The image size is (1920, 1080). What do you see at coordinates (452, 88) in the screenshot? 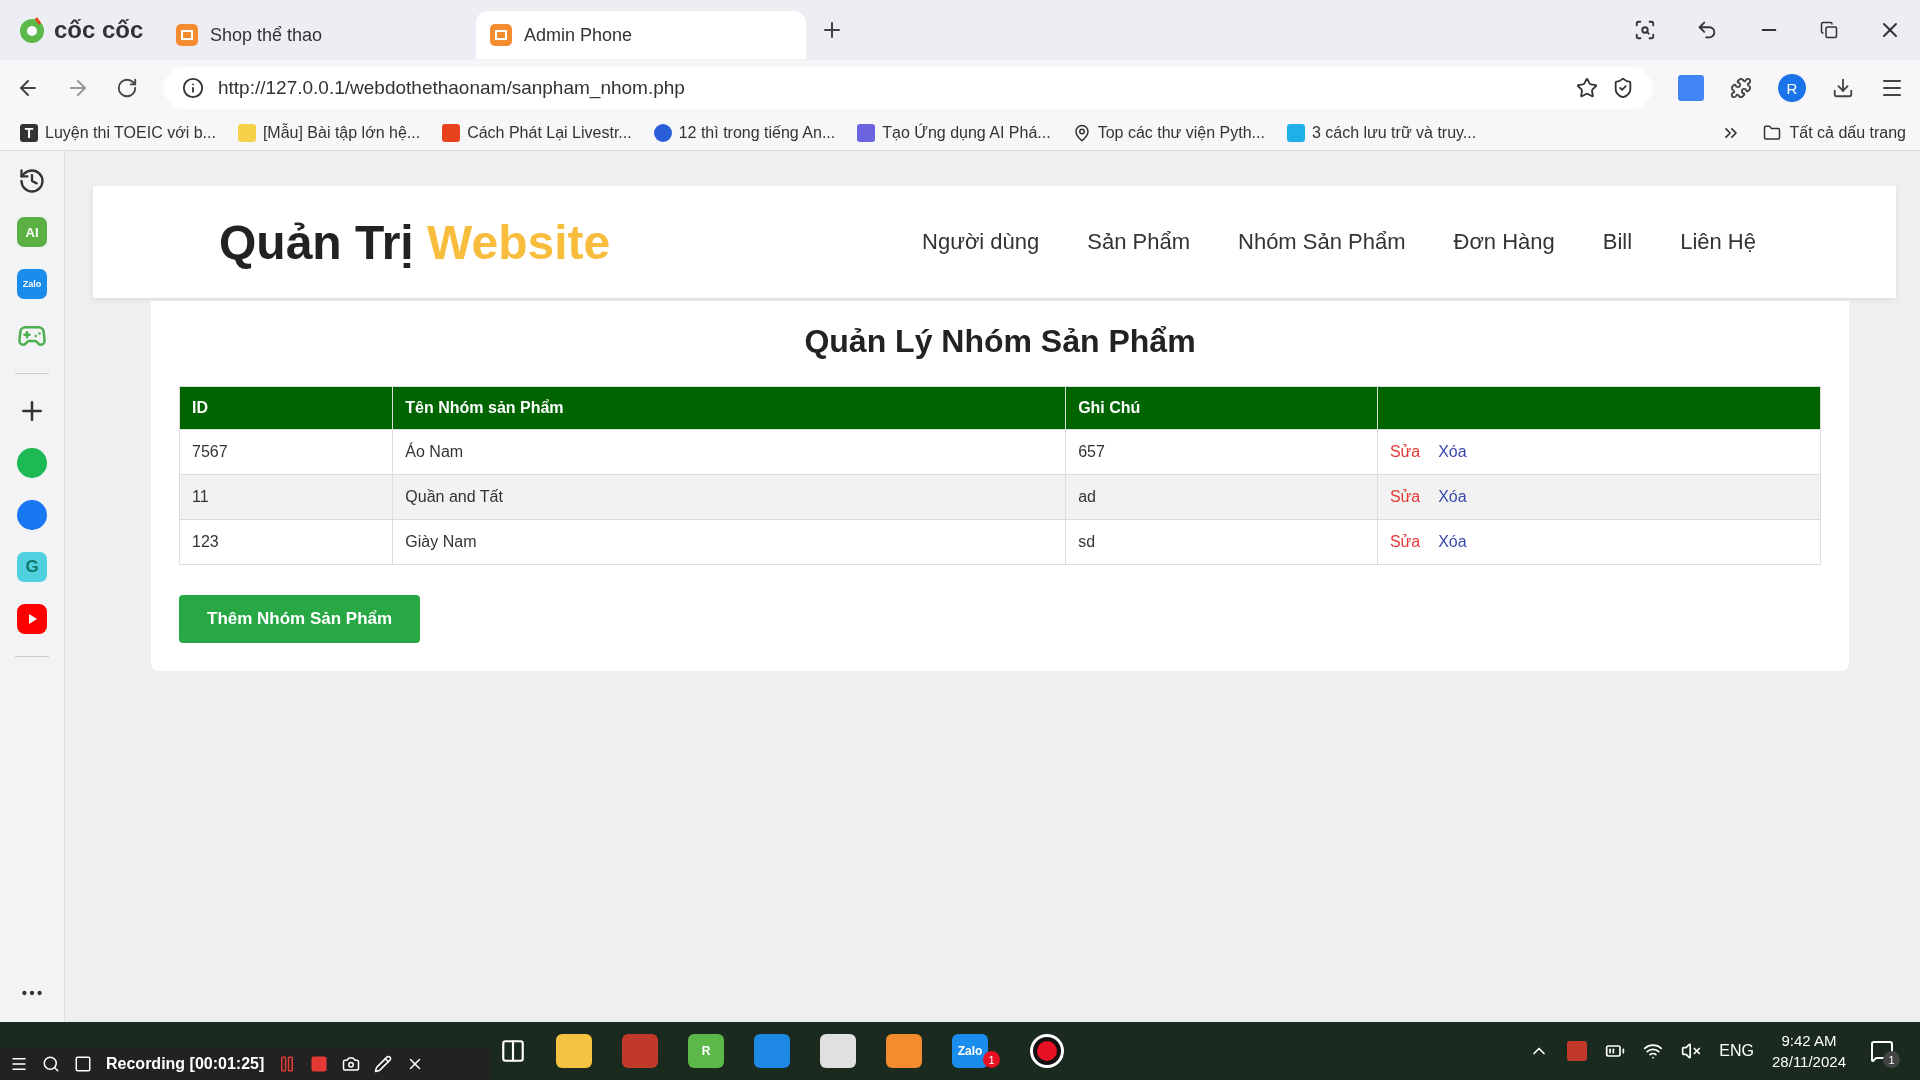
I see `url-text: http://127.0.0.1/webdothethaonam/sanpham_nhom.php` at bounding box center [452, 88].